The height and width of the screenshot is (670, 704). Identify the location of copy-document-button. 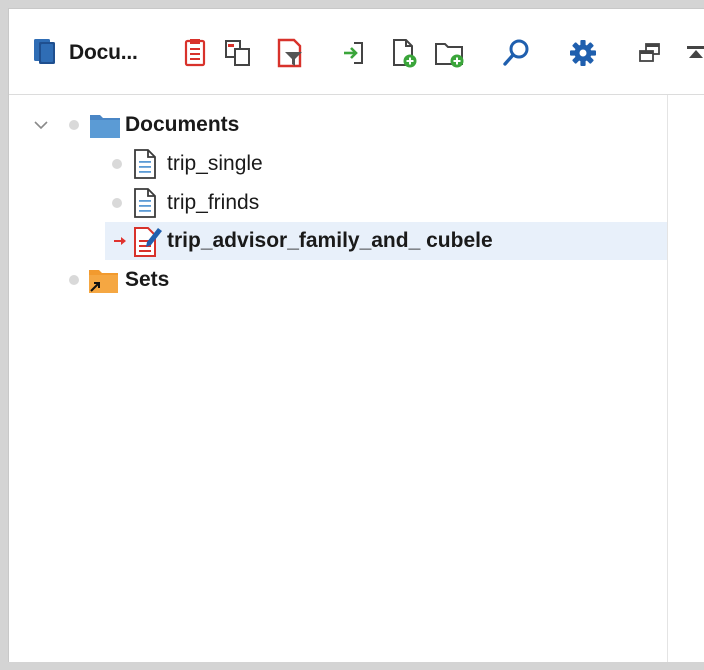
(238, 53).